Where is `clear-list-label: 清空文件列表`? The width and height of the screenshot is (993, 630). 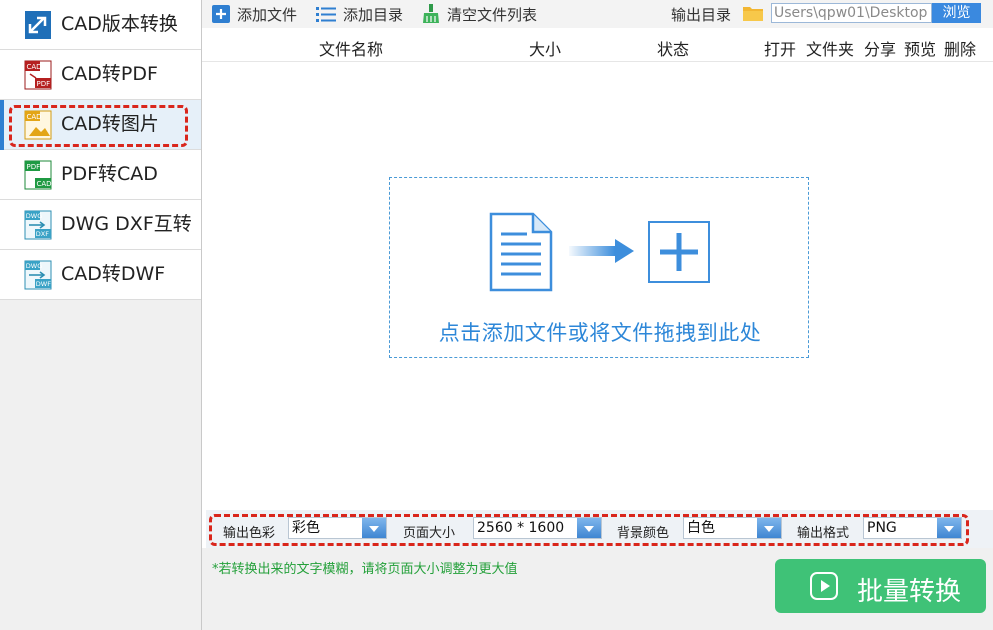
clear-list-label: 清空文件列表 is located at coordinates (492, 14).